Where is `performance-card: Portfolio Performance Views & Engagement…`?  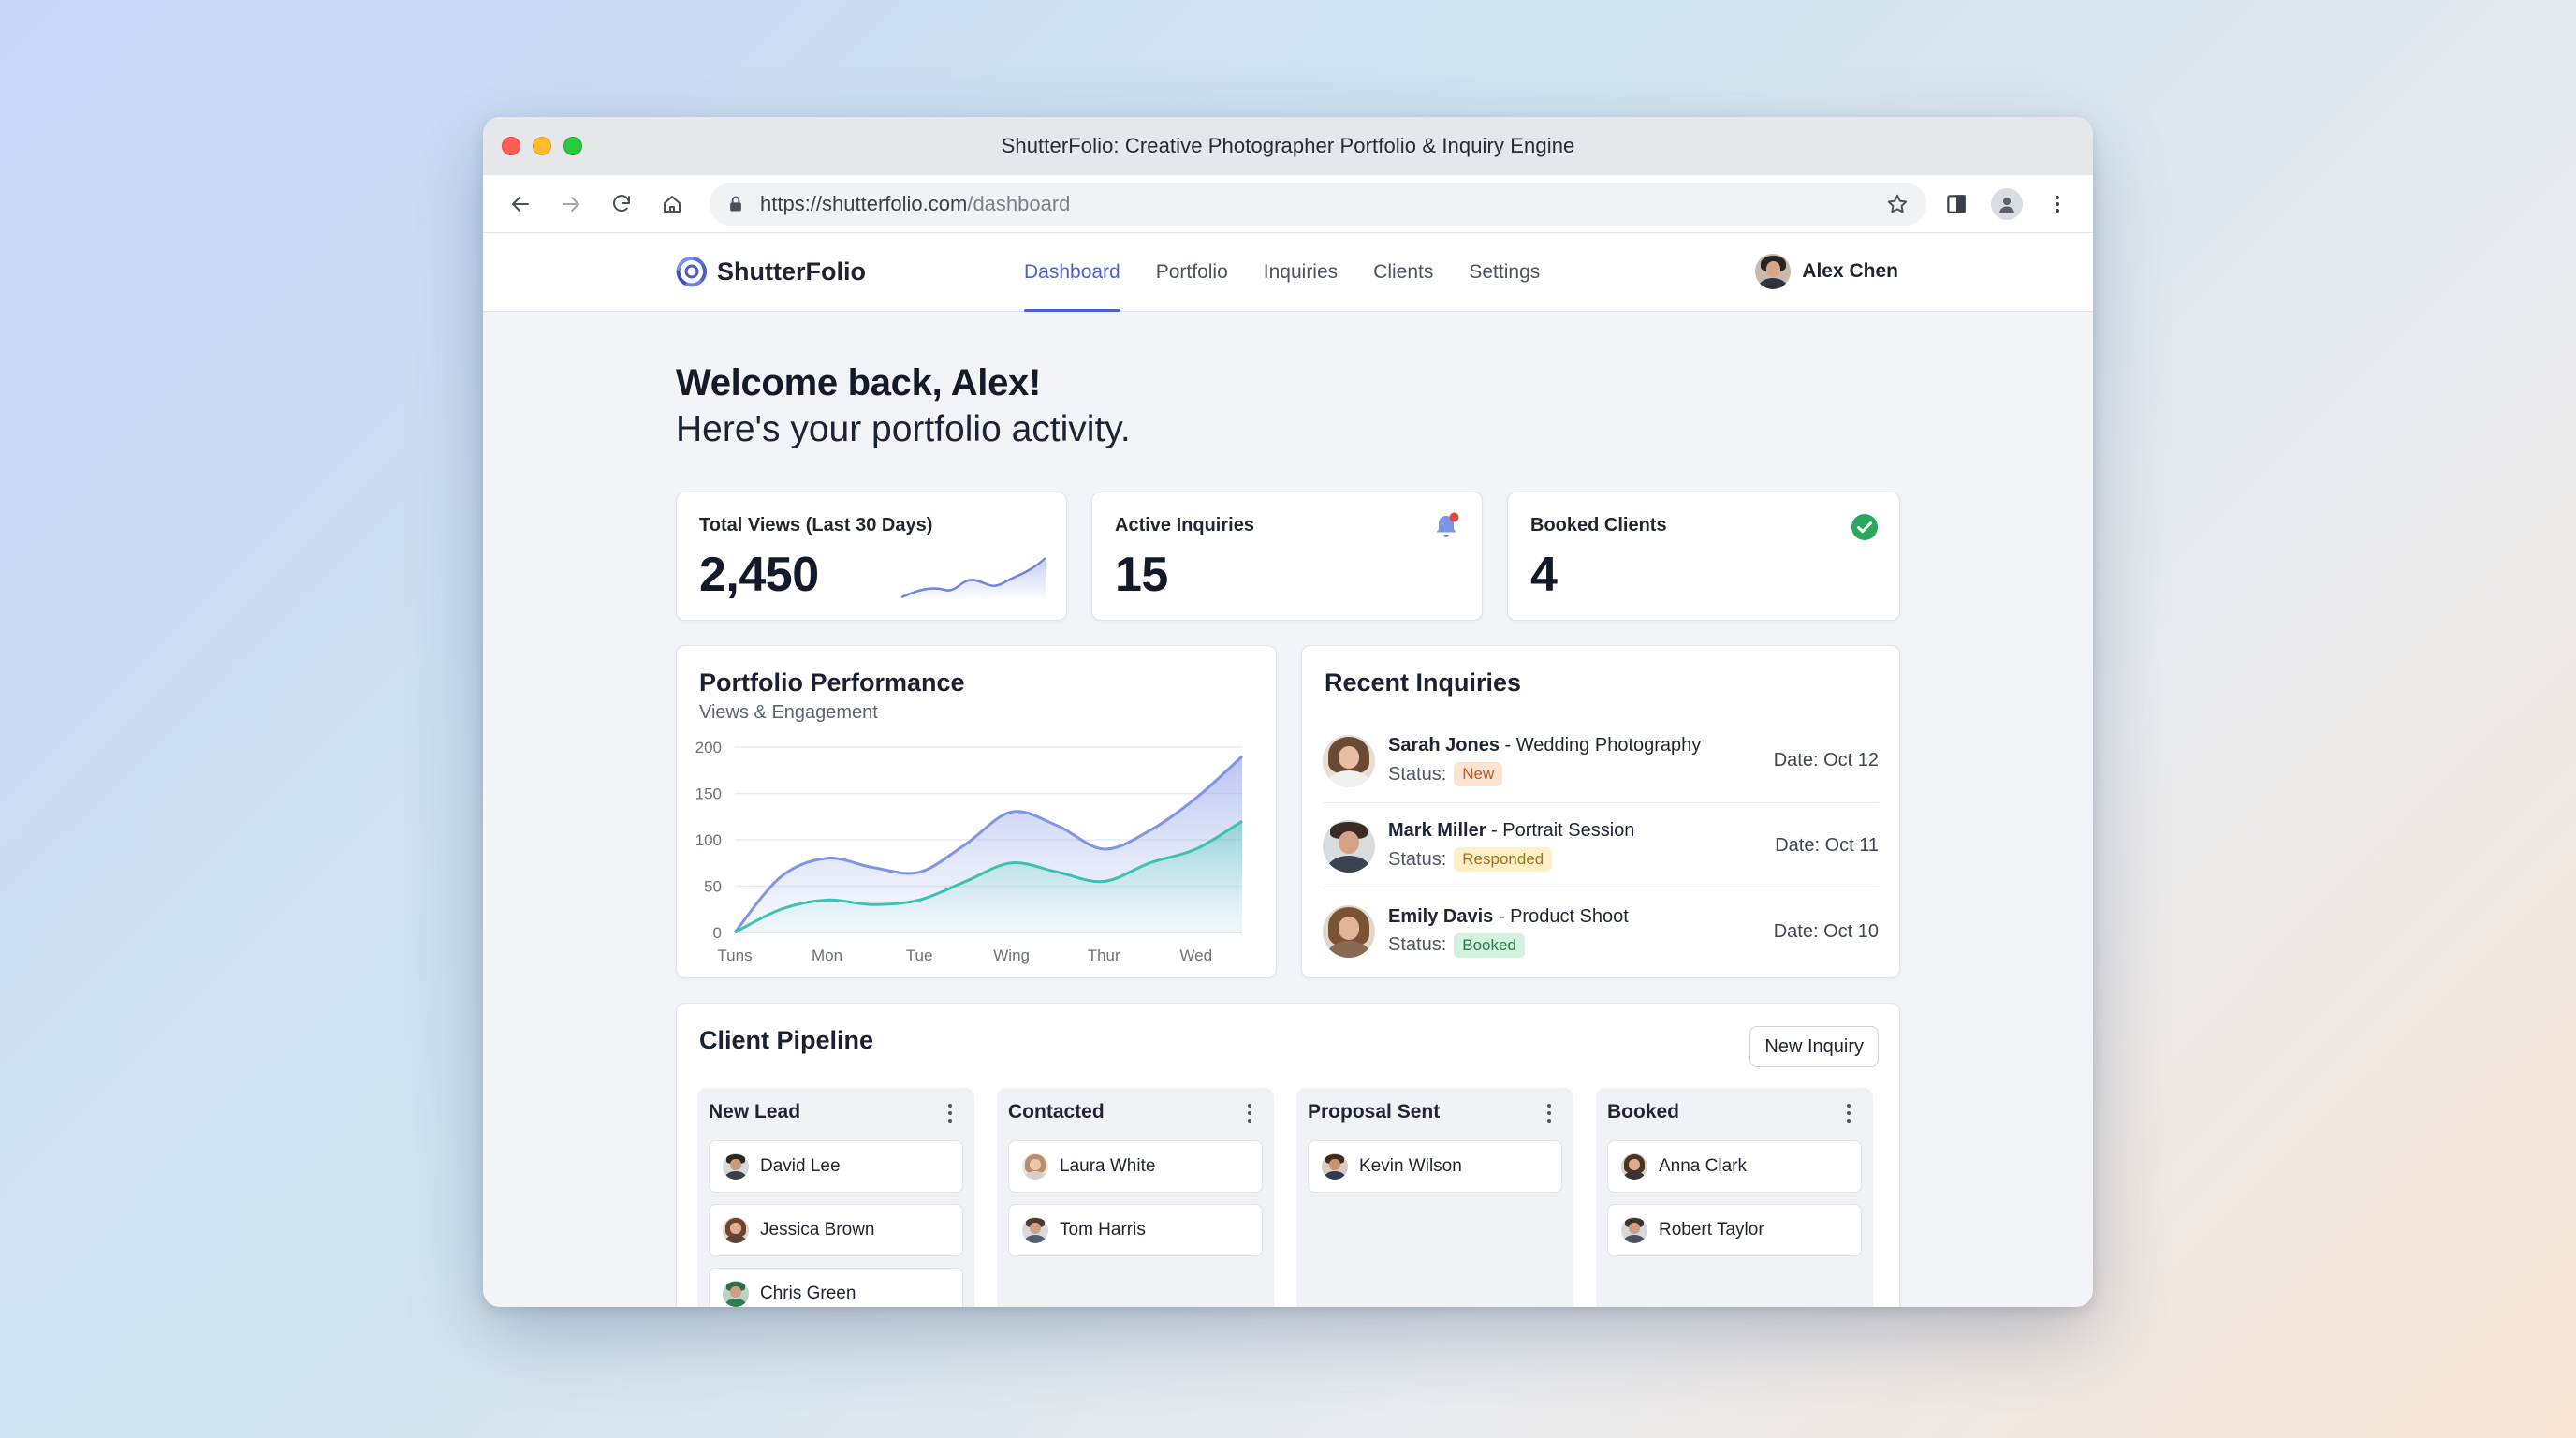 performance-card: Portfolio Performance Views & Engagement… is located at coordinates (976, 811).